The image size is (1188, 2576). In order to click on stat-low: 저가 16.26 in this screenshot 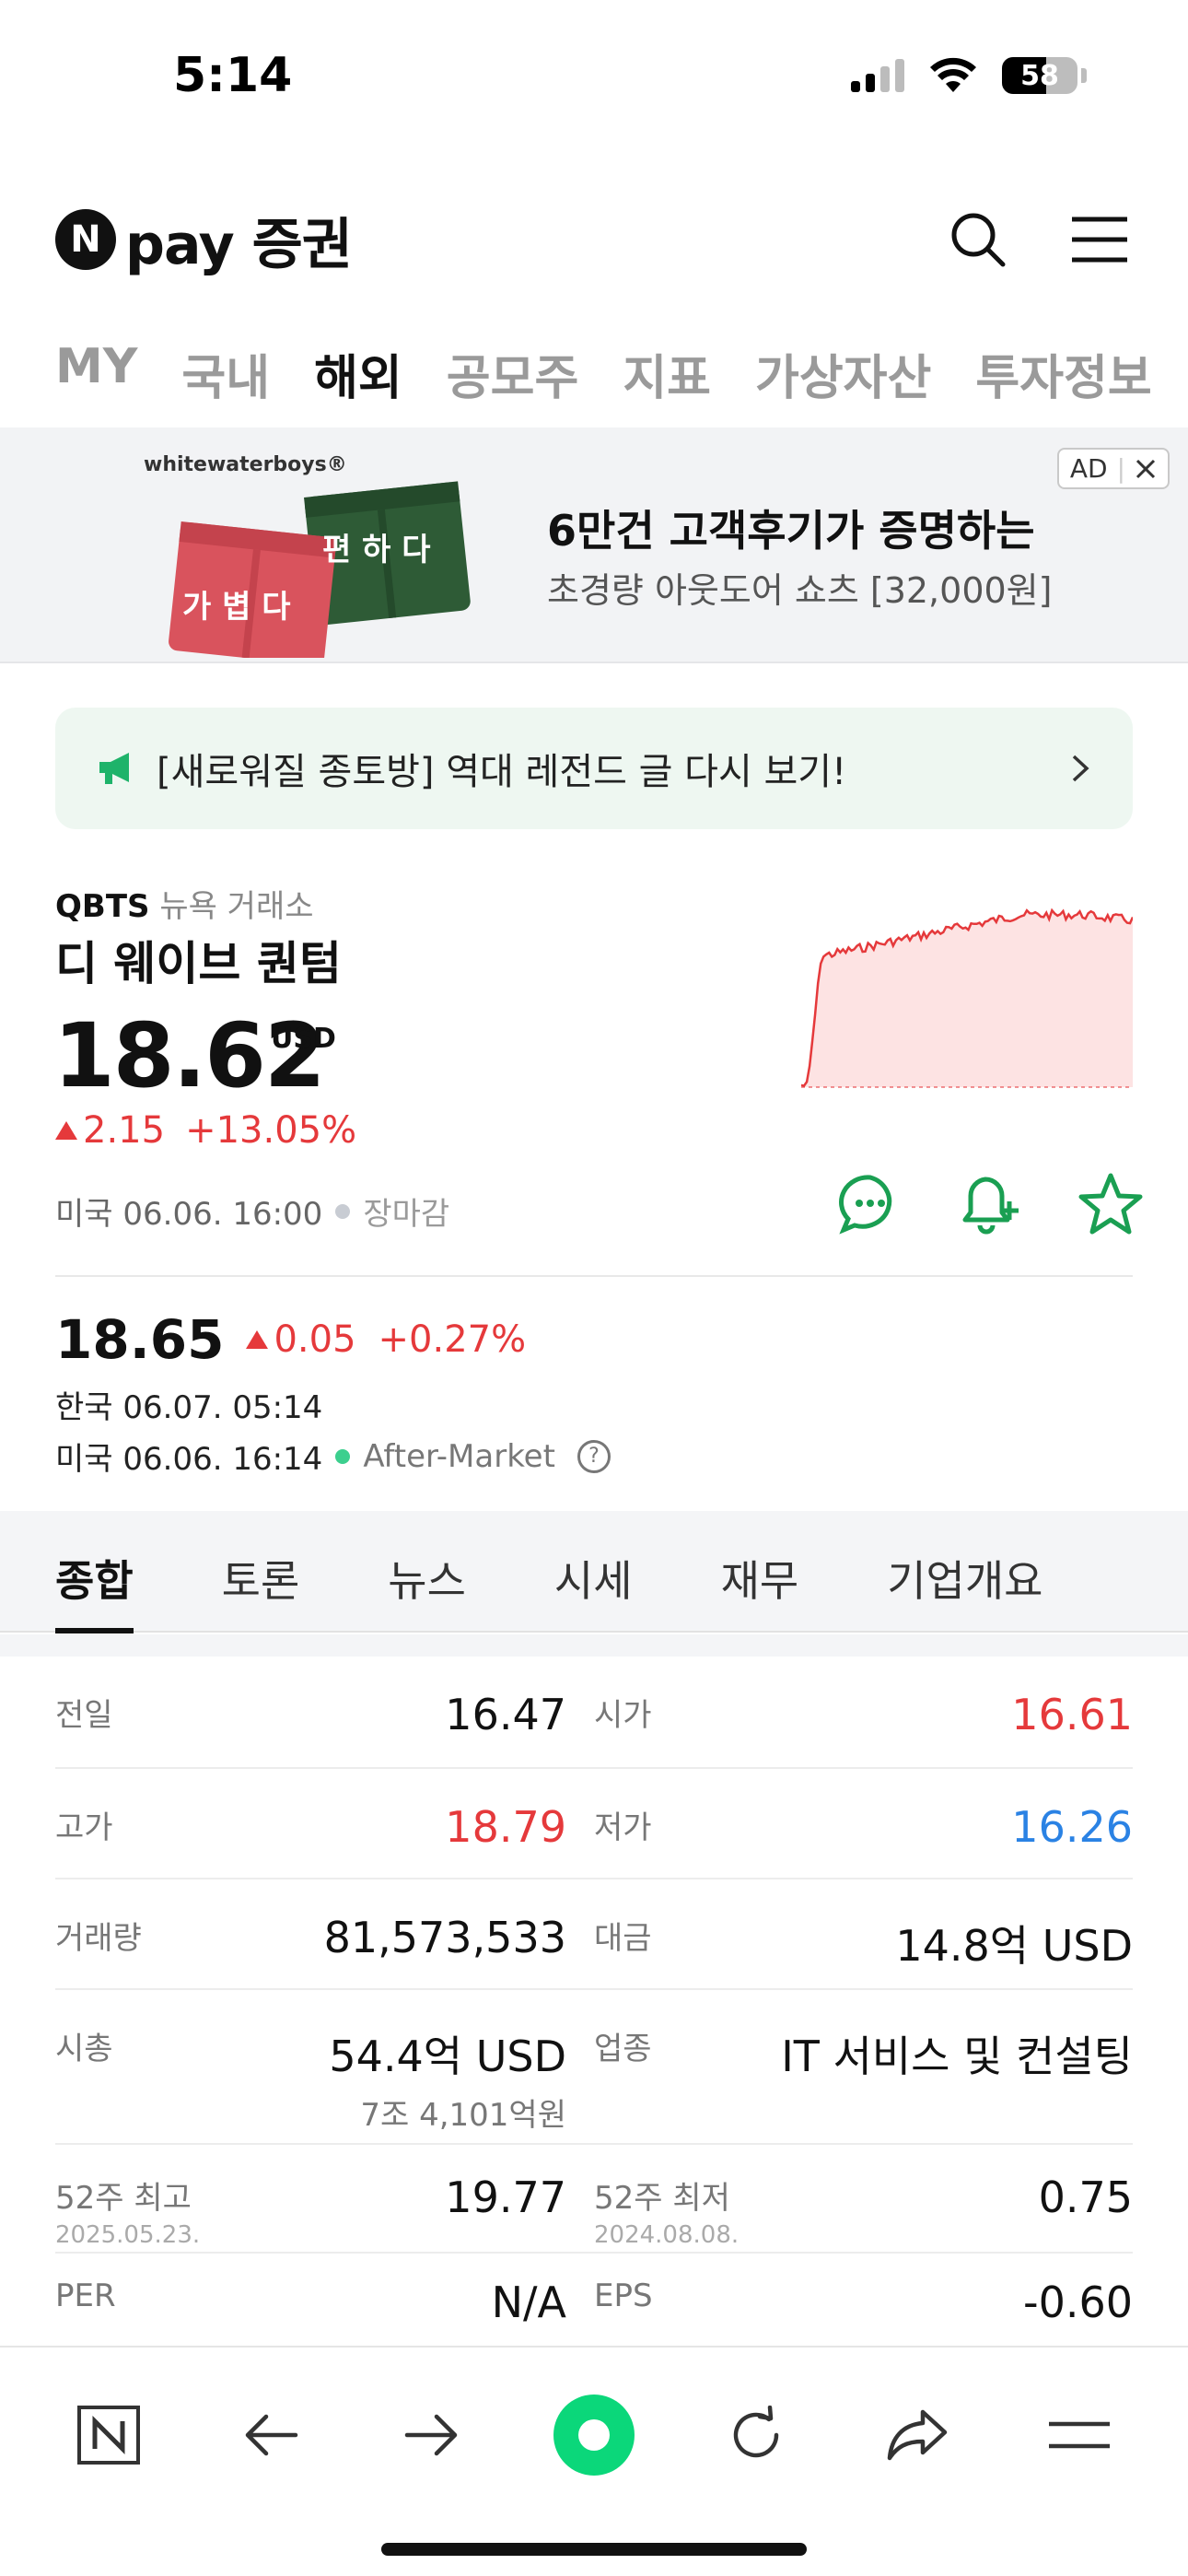, I will do `click(863, 1840)`.